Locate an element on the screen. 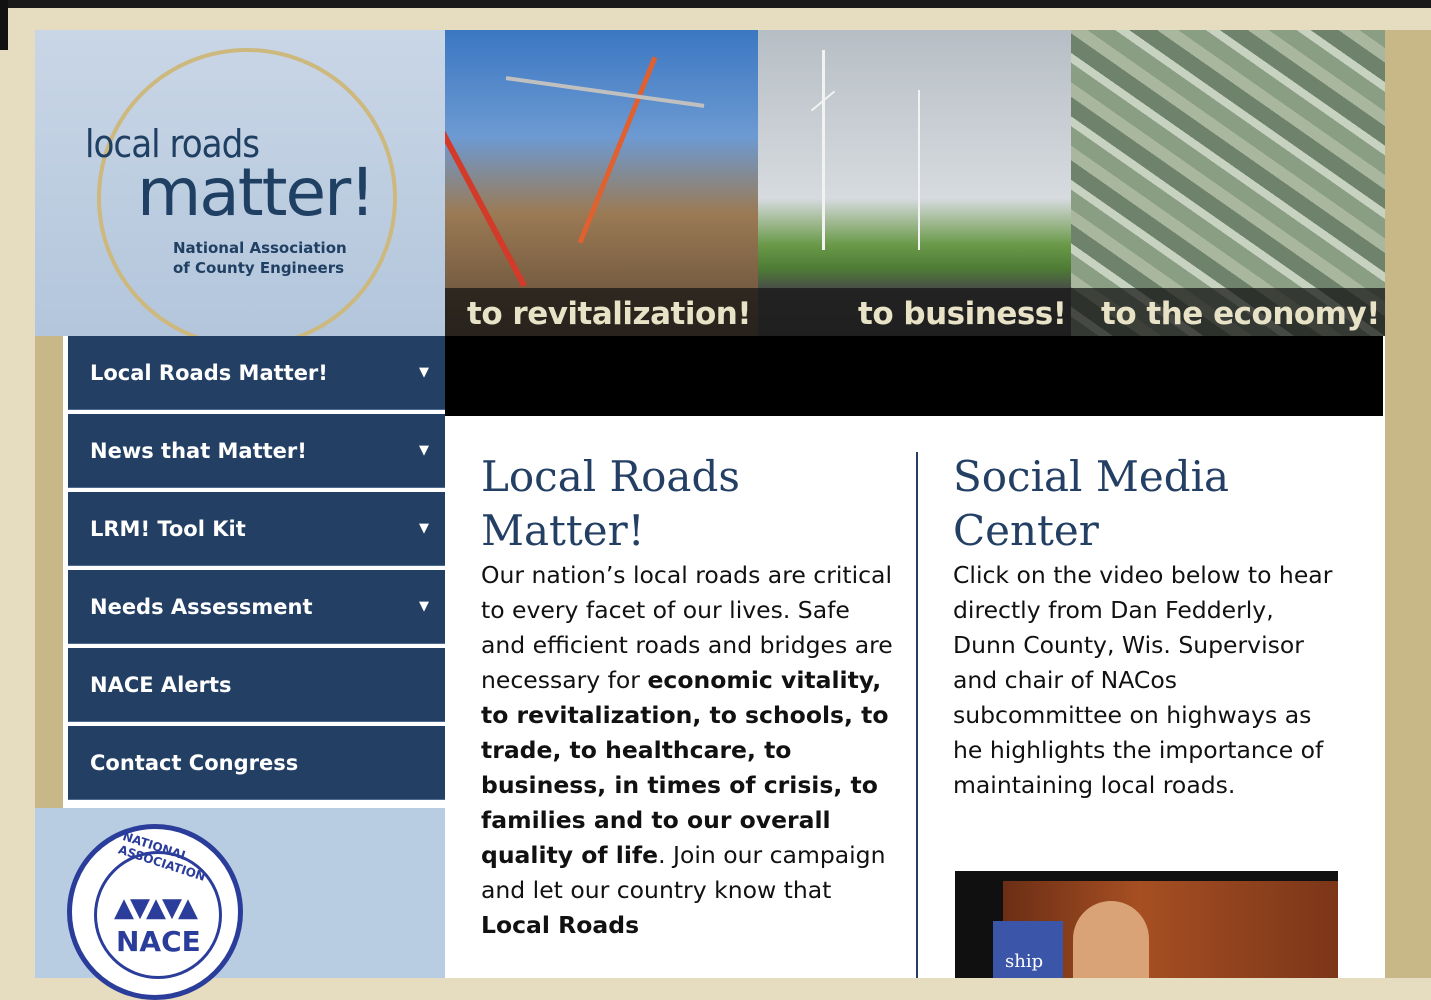 The width and height of the screenshot is (1431, 1000). top-left-edge is located at coordinates (4, 25).